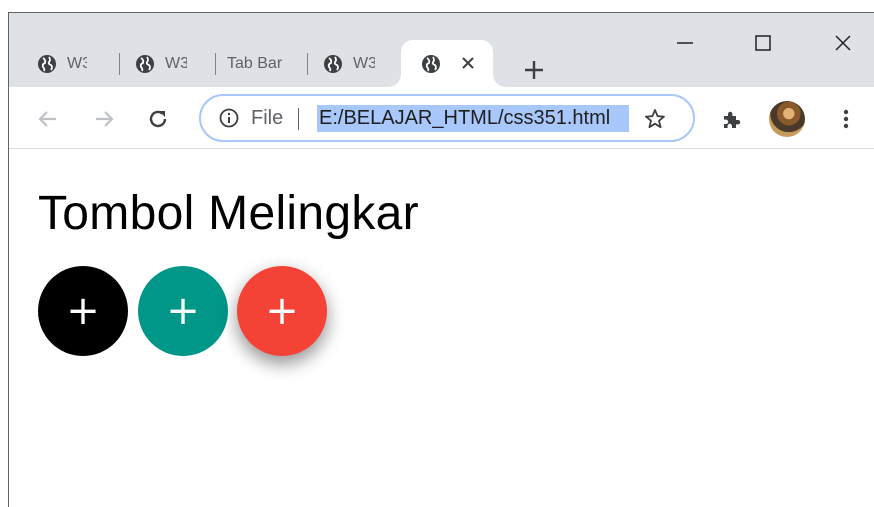 This screenshot has width=874, height=507. What do you see at coordinates (267, 118) in the screenshot?
I see `scheme-label: File` at bounding box center [267, 118].